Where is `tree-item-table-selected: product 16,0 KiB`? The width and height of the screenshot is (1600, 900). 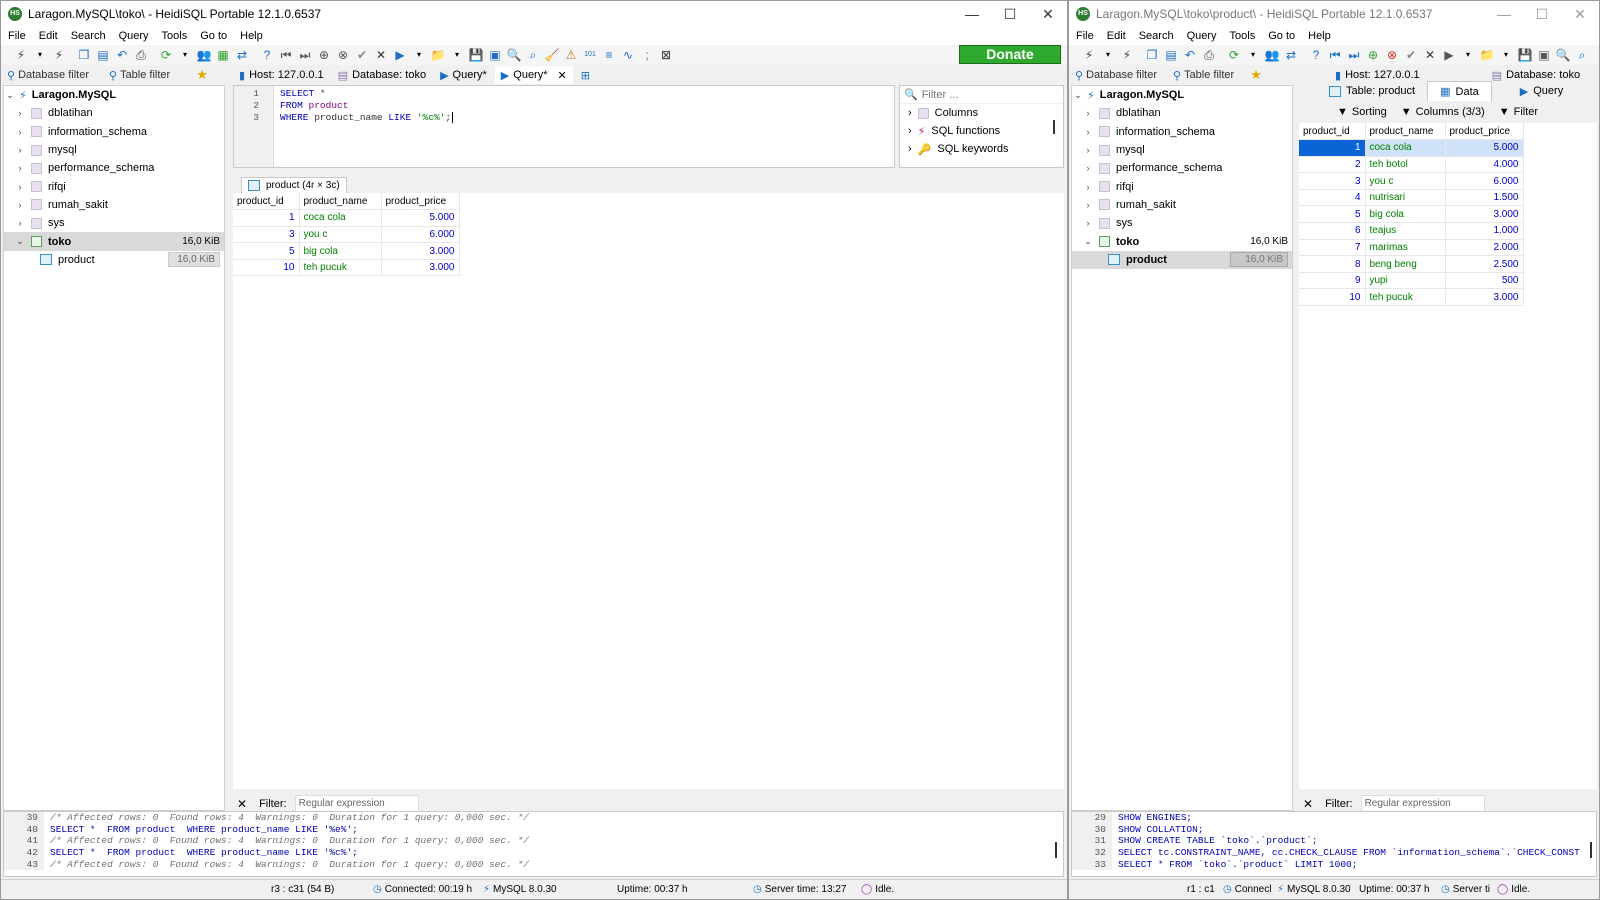 tree-item-table-selected: product 16,0 KiB is located at coordinates (1182, 259).